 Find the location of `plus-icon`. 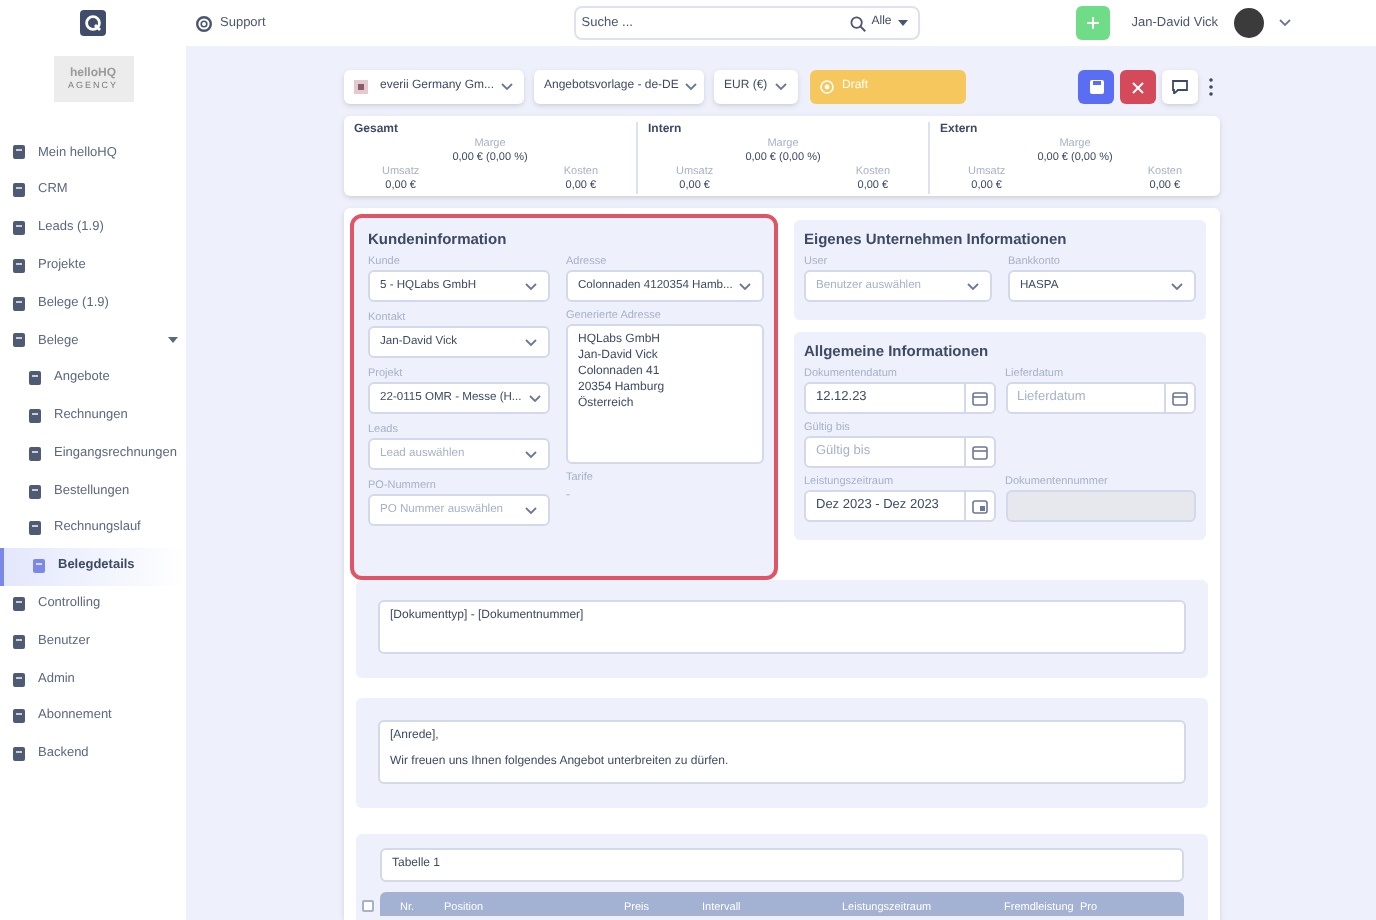

plus-icon is located at coordinates (1092, 23).